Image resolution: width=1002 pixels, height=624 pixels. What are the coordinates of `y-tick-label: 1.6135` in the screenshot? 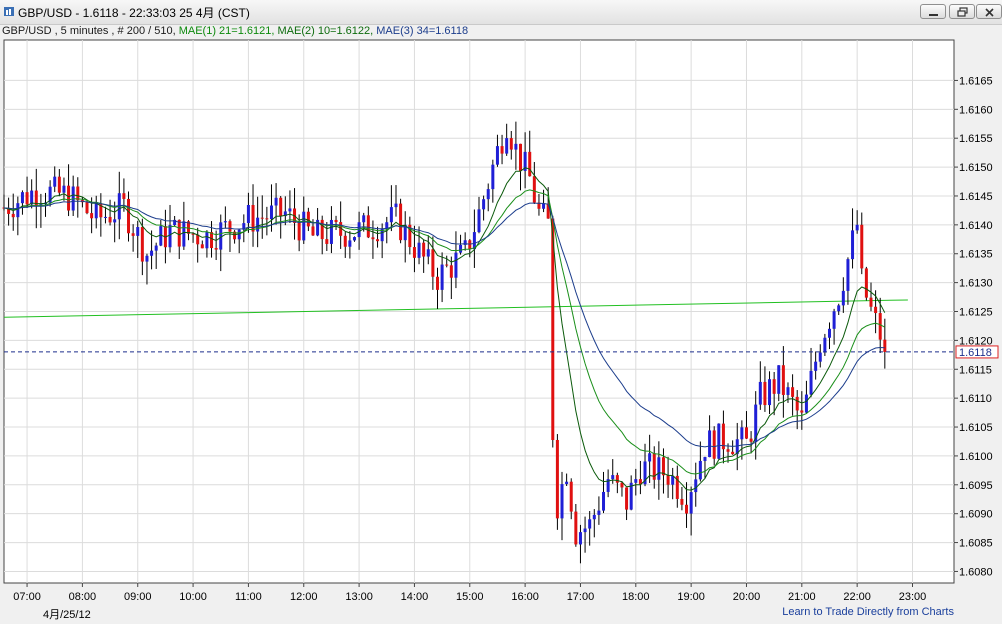 It's located at (976, 255).